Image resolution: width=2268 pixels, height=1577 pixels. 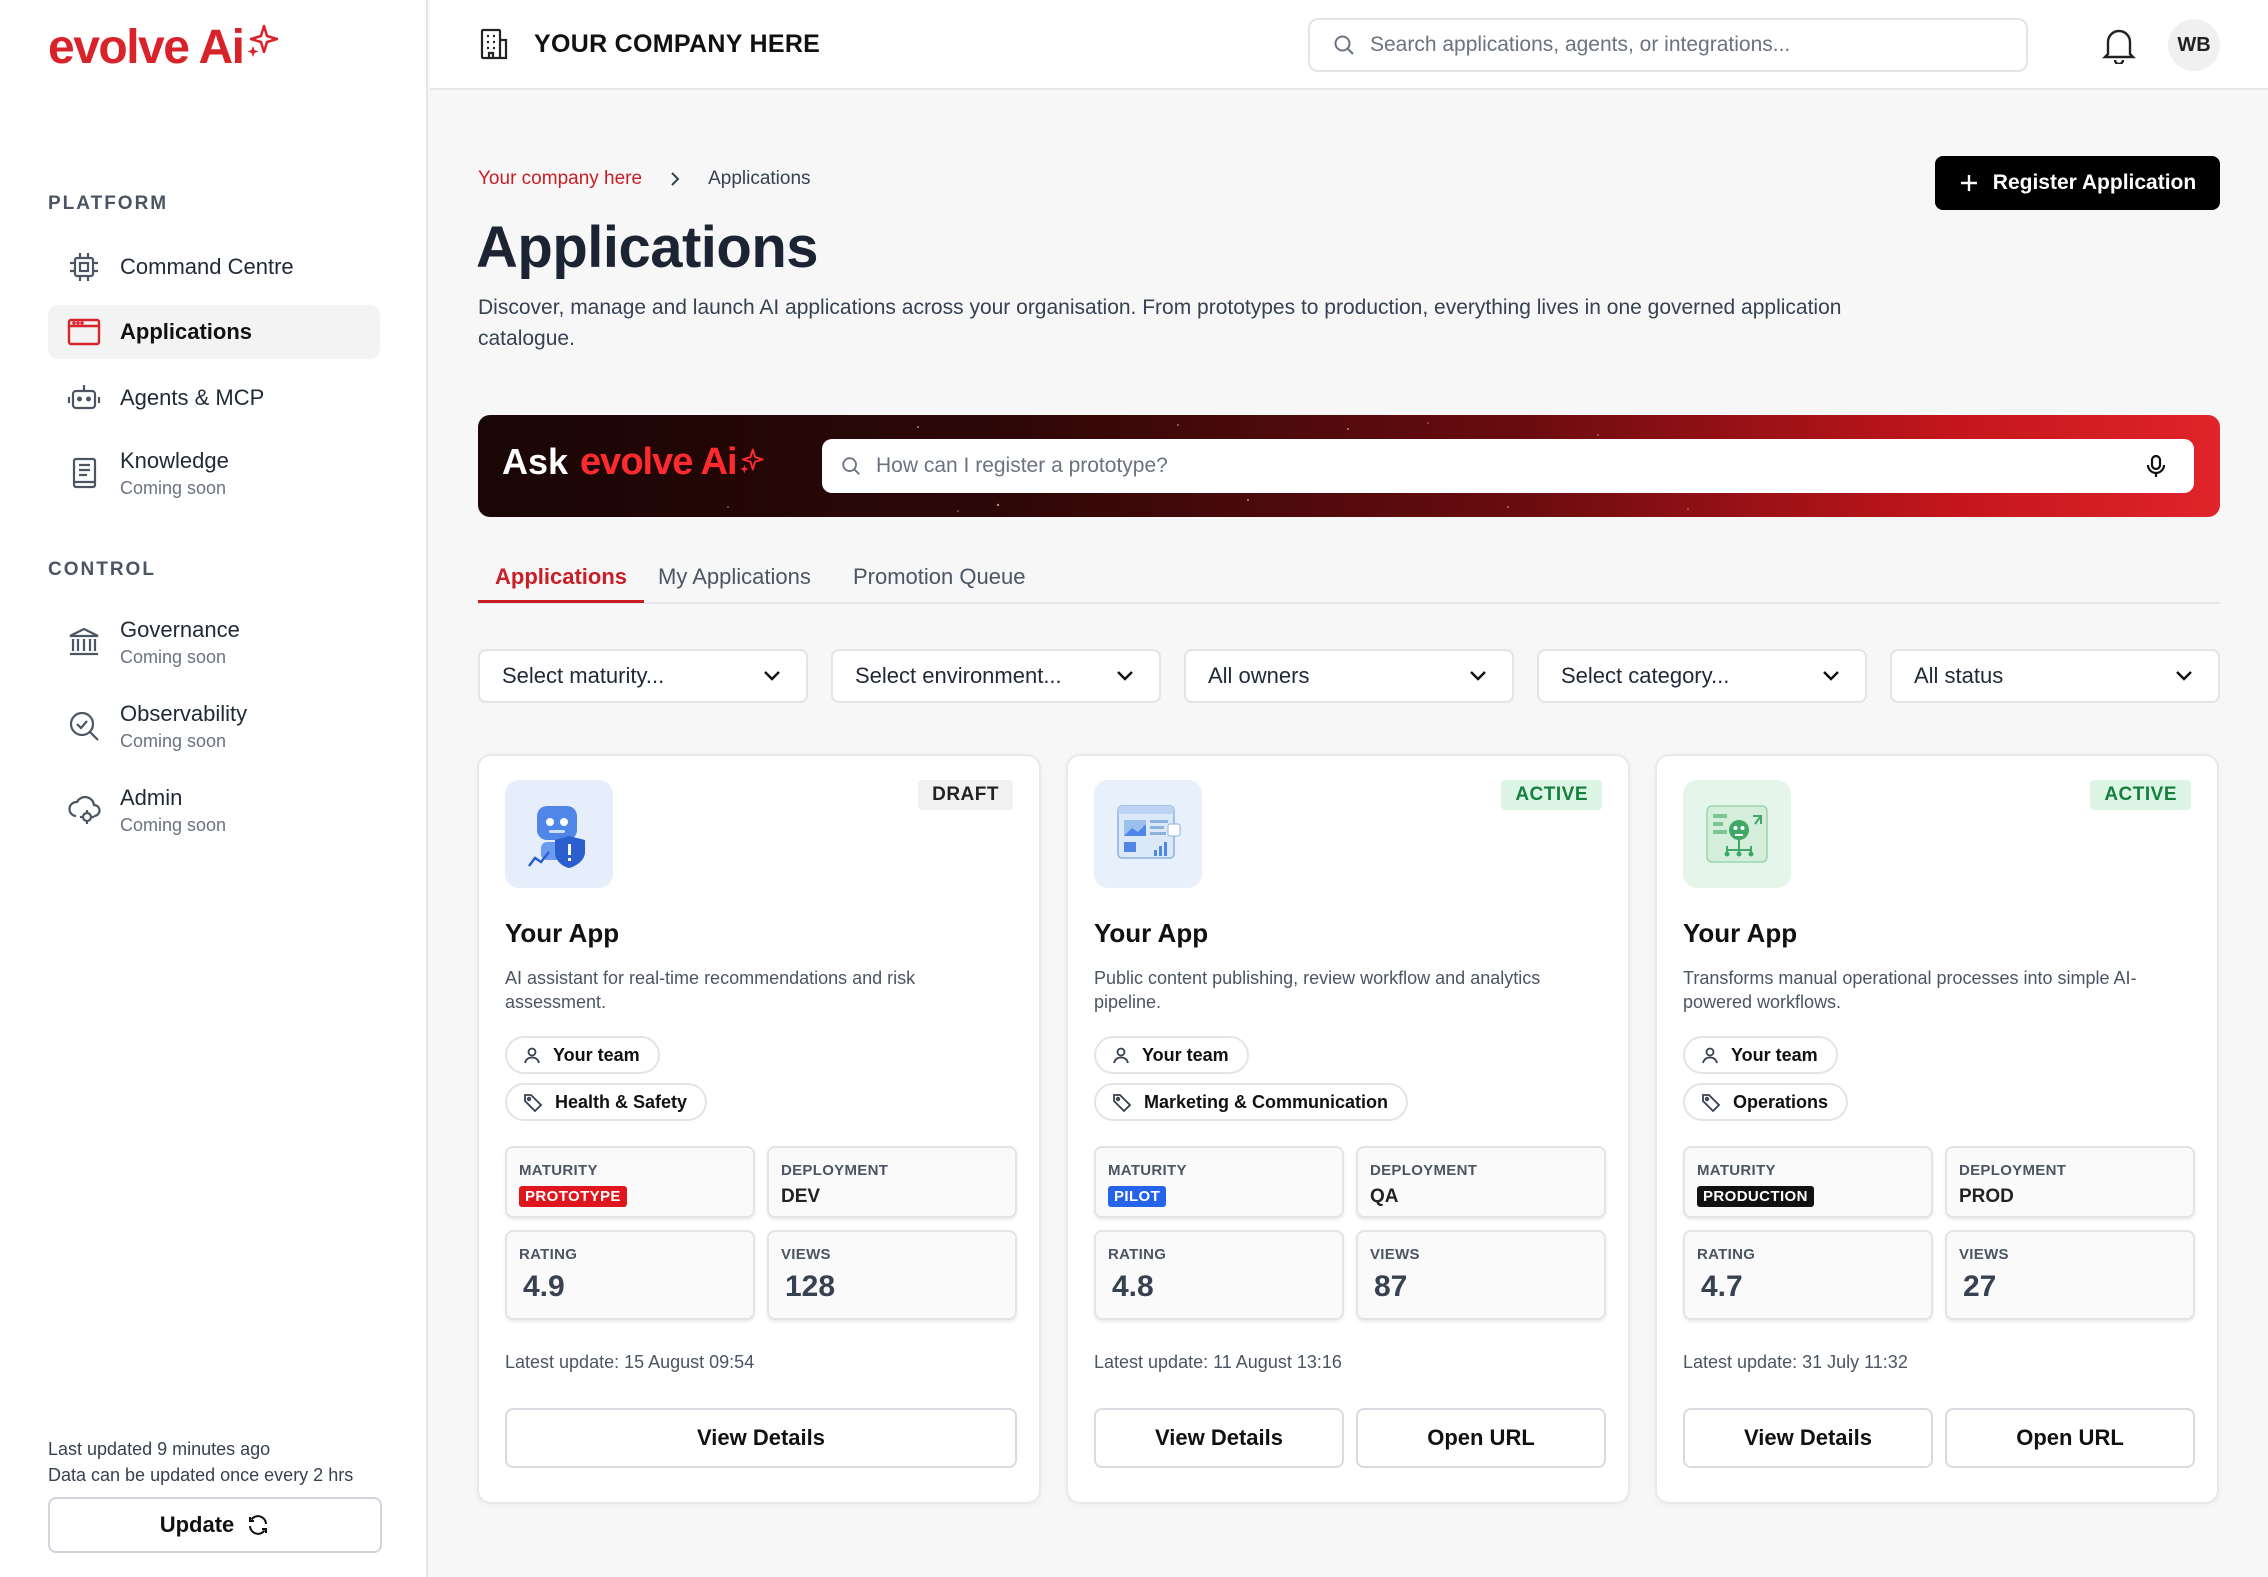 What do you see at coordinates (84, 810) in the screenshot?
I see `cloud-gear-icon` at bounding box center [84, 810].